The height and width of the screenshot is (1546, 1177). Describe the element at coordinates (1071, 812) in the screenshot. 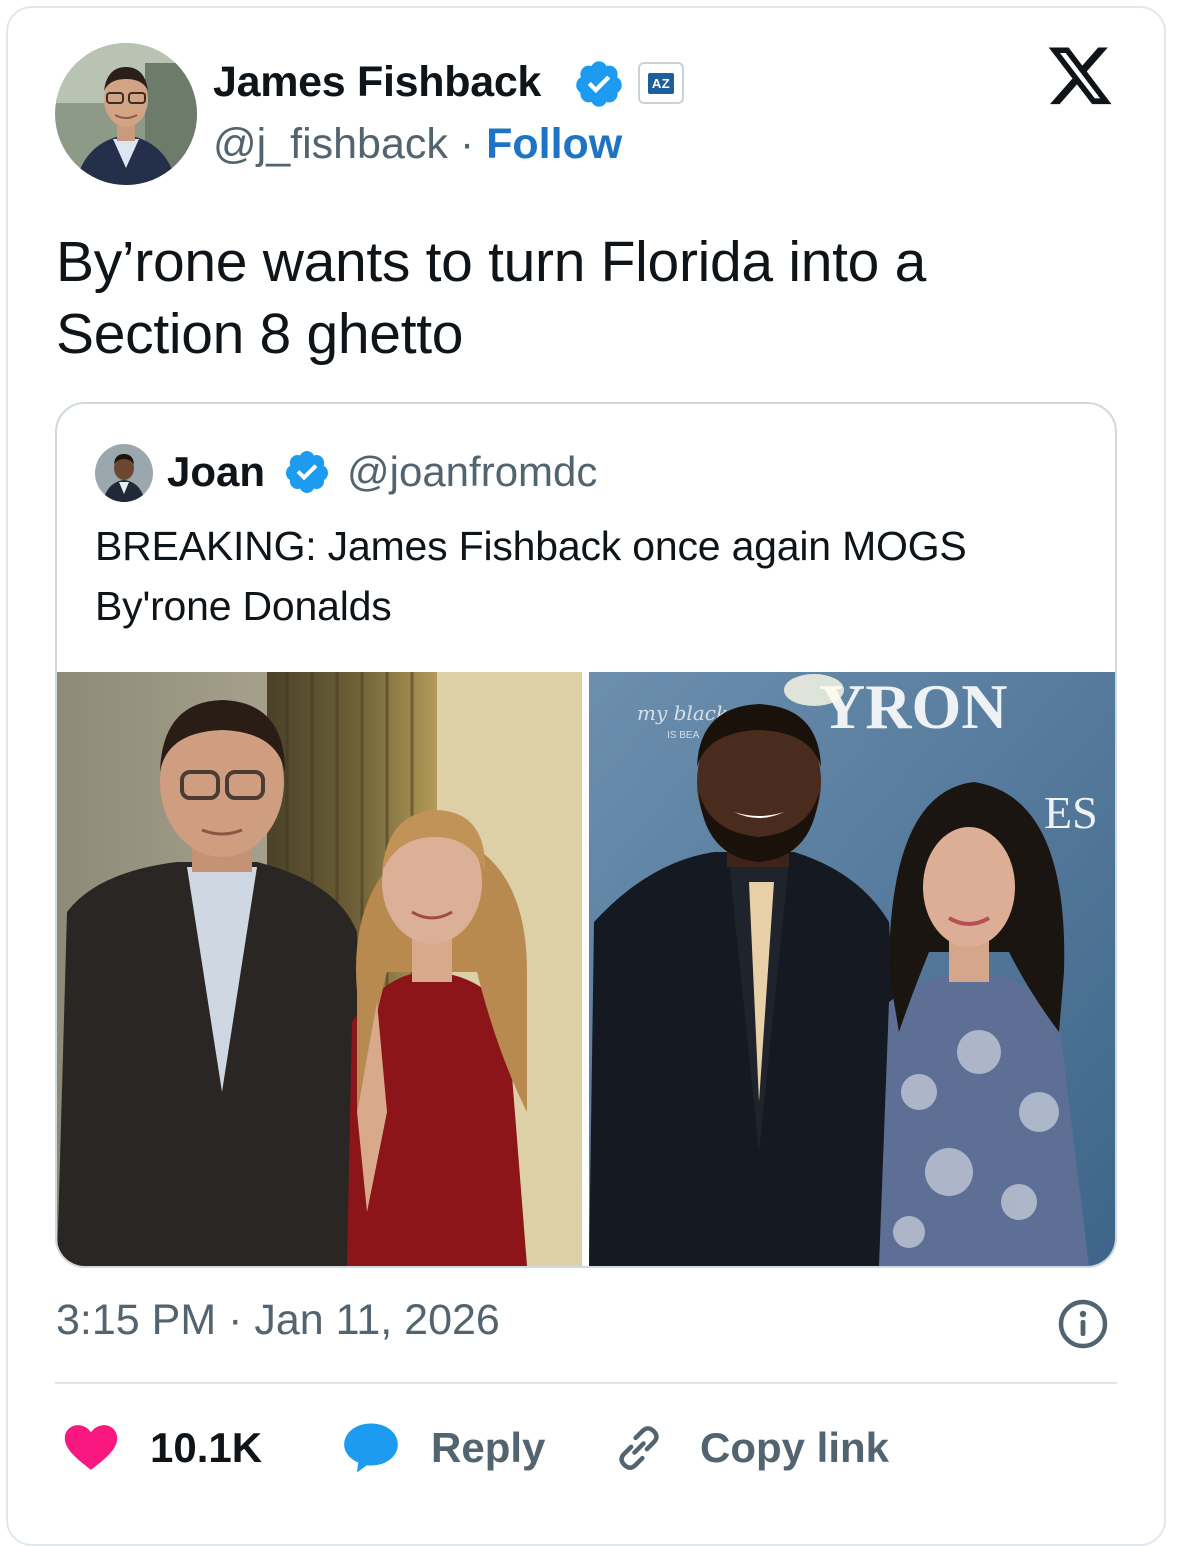

I see `backdrop-text-es: ES` at that location.